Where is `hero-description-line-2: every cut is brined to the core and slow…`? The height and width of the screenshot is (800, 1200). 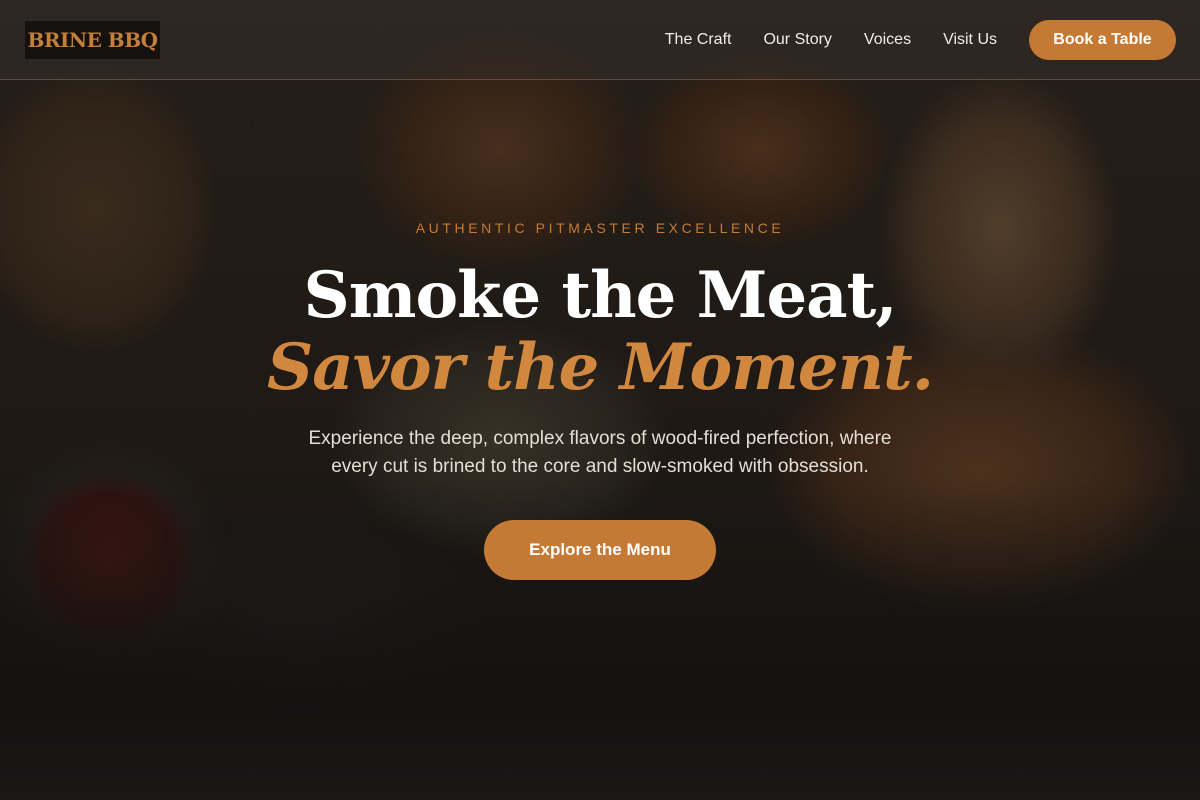 hero-description-line-2: every cut is brined to the core and slow… is located at coordinates (600, 466).